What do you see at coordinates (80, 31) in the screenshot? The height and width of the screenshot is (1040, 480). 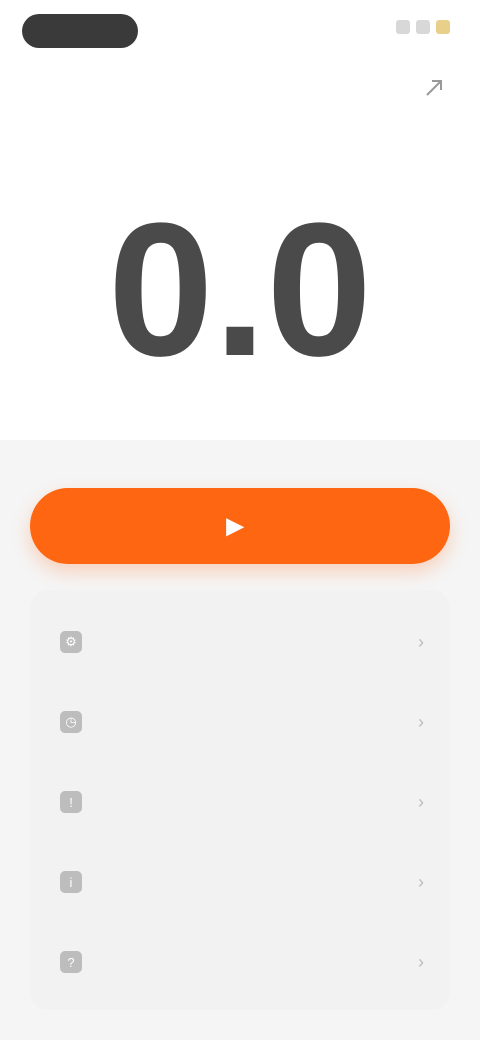 I see `time-pill` at bounding box center [80, 31].